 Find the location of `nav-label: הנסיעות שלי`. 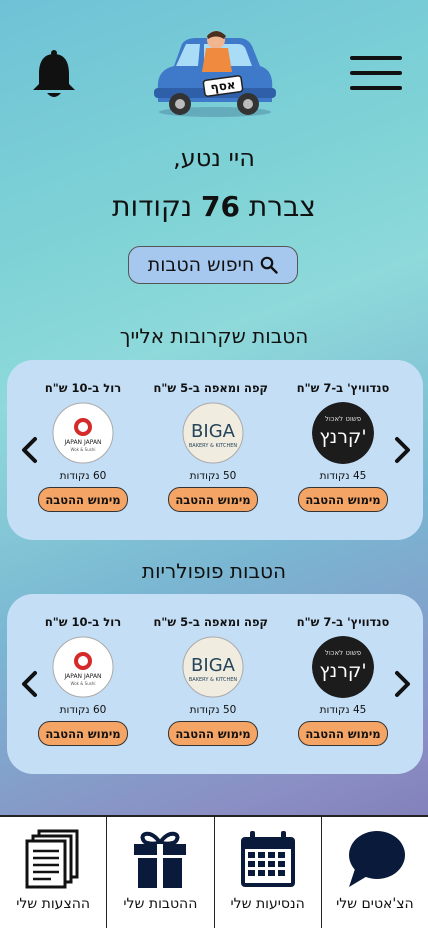

nav-label: הנסיעות שלי is located at coordinates (267, 904).